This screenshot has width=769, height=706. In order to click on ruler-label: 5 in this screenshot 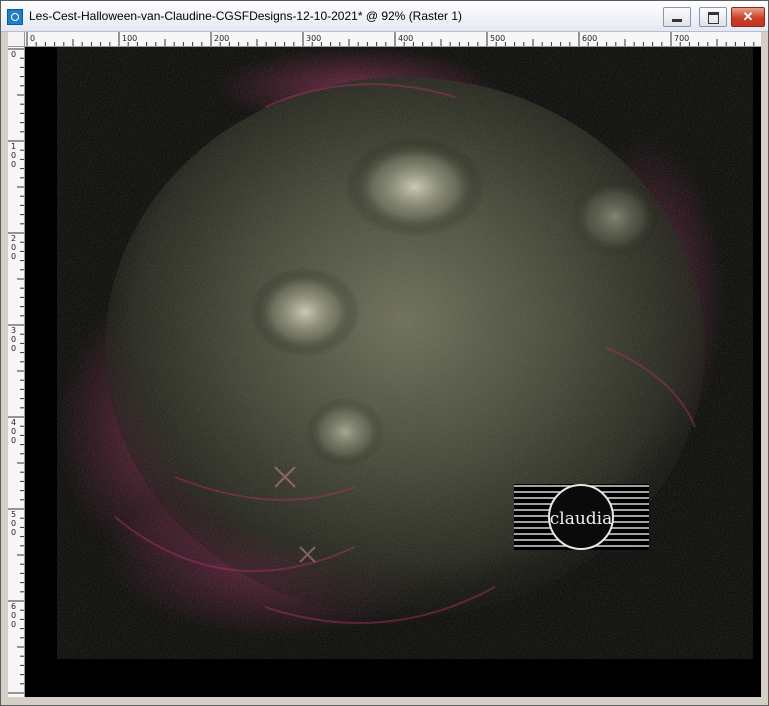, I will do `click(13, 514)`.